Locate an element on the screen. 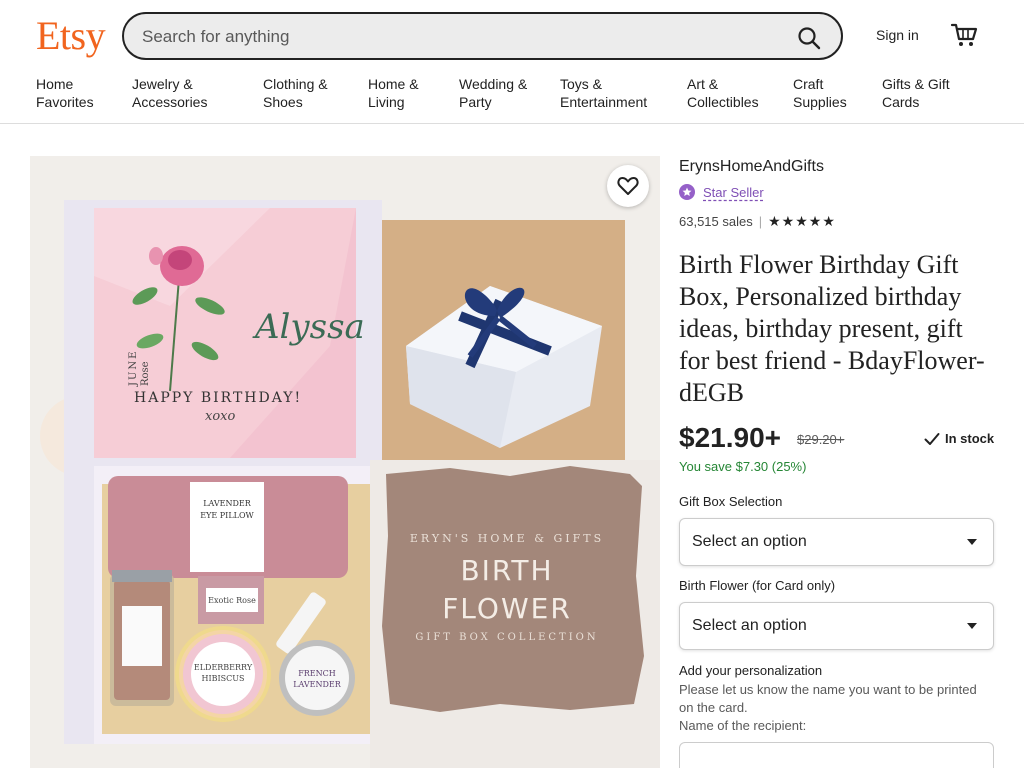 Image resolution: width=1024 pixels, height=768 pixels. collection-title-line-2: FLOWER is located at coordinates (507, 608).